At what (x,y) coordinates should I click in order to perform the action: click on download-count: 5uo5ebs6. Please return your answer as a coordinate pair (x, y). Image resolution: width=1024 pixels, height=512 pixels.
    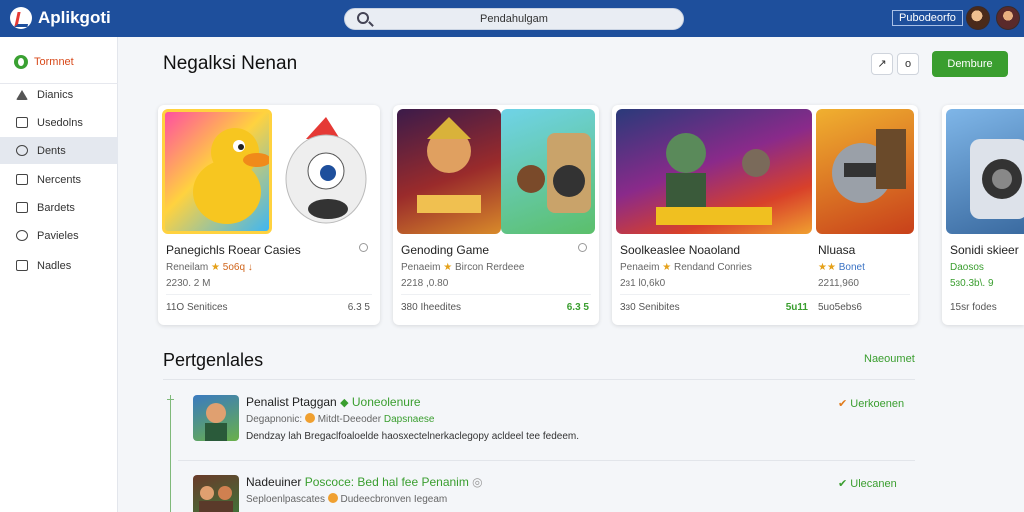
    Looking at the image, I should click on (840, 307).